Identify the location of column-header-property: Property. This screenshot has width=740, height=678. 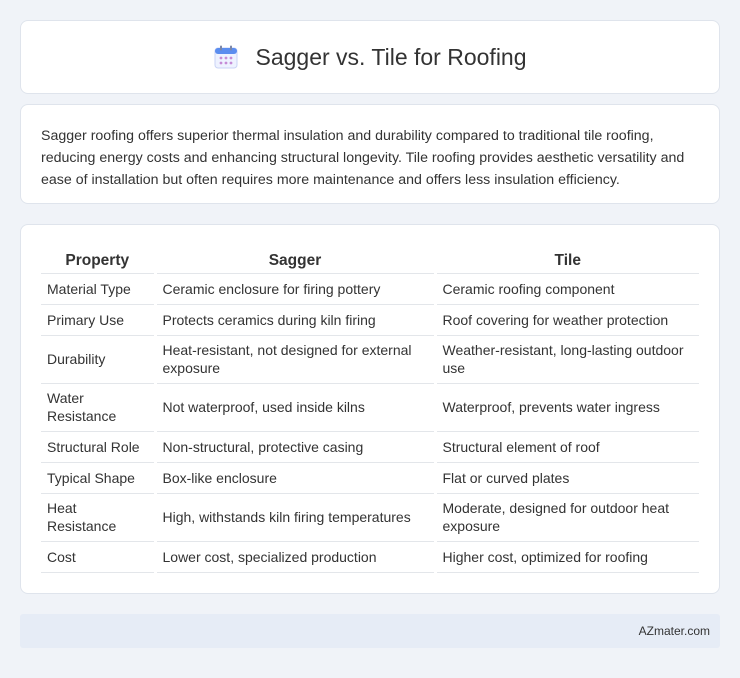
(98, 259).